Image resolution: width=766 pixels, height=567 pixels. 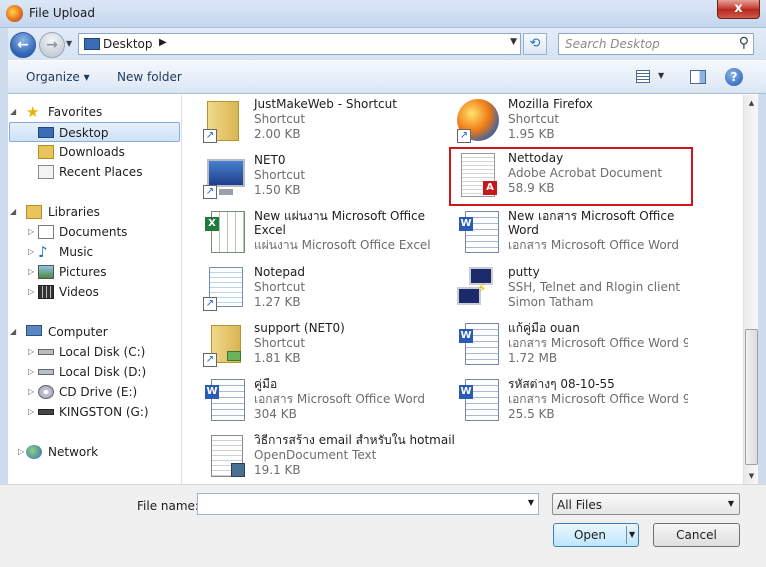 What do you see at coordinates (79, 292) in the screenshot?
I see `nav-label: Videos` at bounding box center [79, 292].